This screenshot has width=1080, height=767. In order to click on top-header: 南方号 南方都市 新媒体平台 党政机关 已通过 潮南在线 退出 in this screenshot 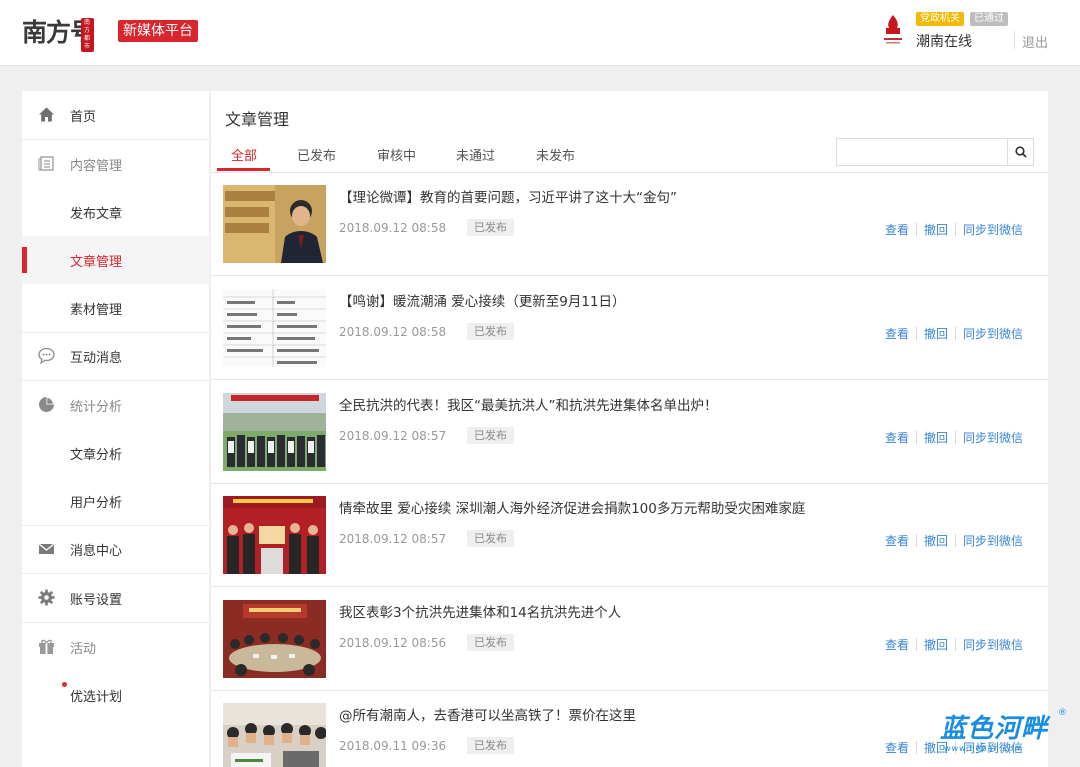, I will do `click(540, 33)`.